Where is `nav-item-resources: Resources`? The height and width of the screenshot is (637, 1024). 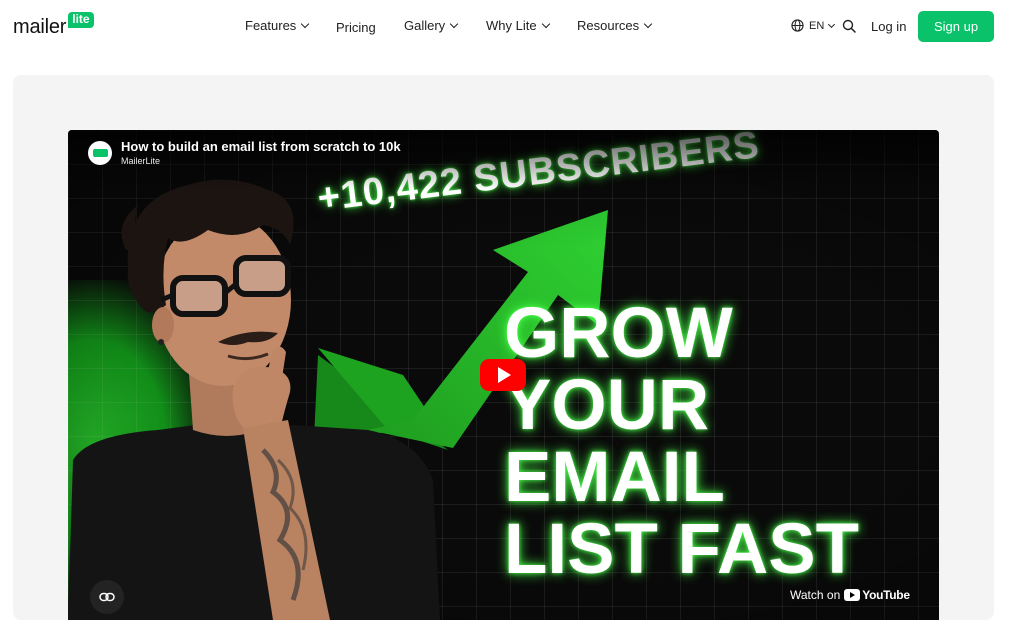 nav-item-resources: Resources is located at coordinates (615, 25).